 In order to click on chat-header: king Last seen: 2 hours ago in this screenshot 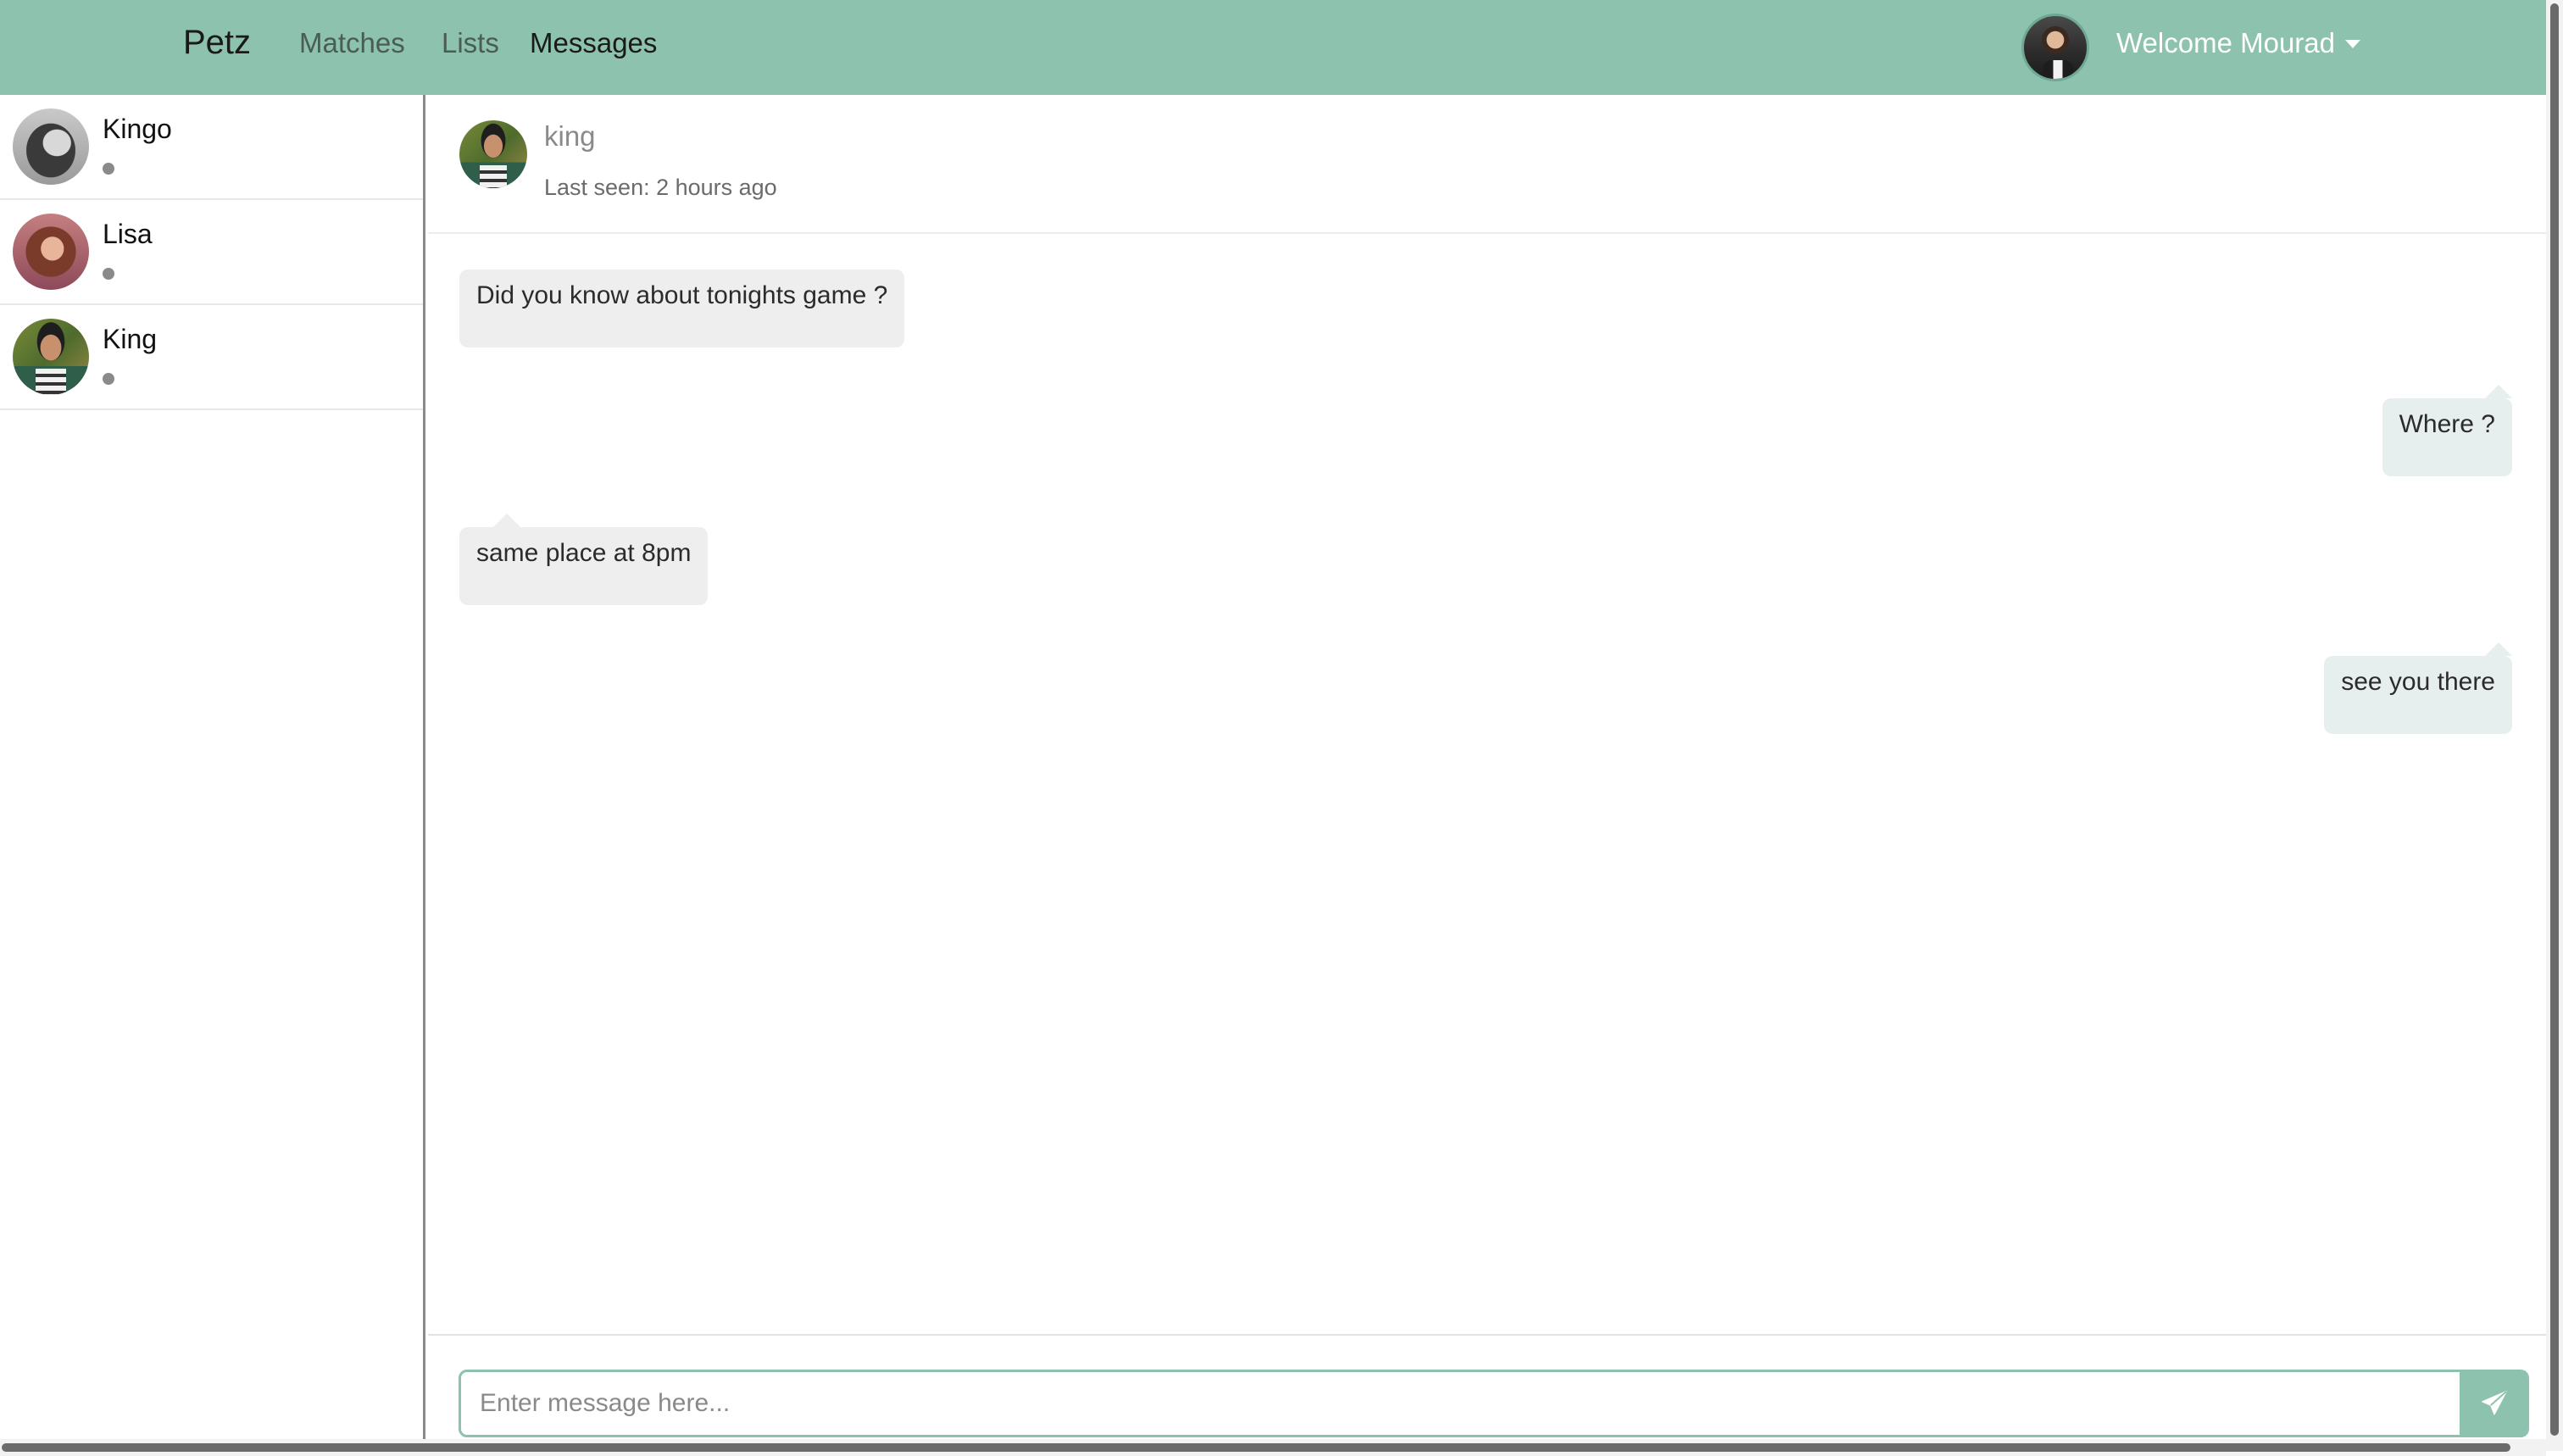, I will do `click(1487, 165)`.